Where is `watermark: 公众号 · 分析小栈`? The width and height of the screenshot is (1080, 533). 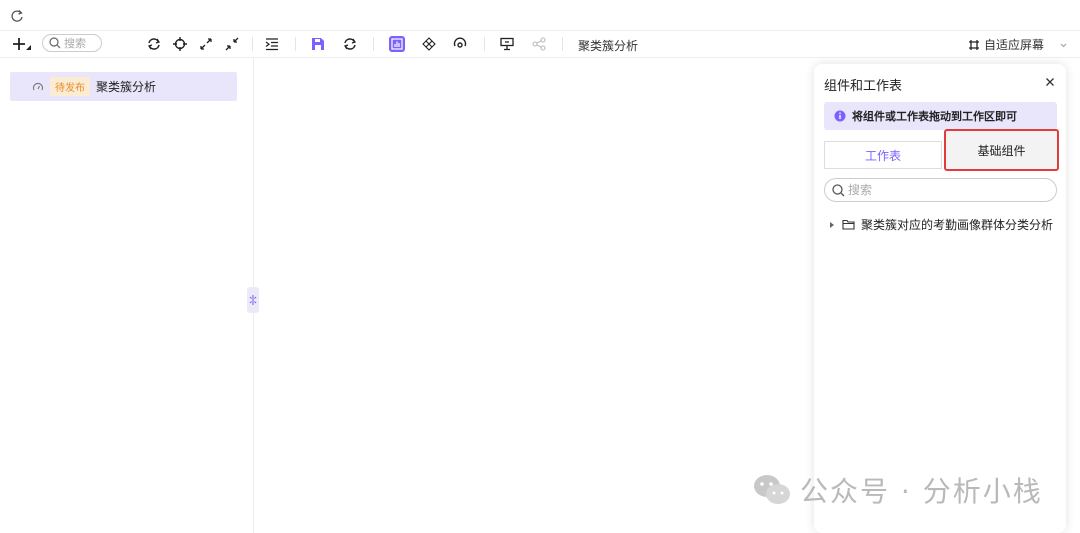
watermark: 公众号 · 分析小栈 is located at coordinates (897, 490).